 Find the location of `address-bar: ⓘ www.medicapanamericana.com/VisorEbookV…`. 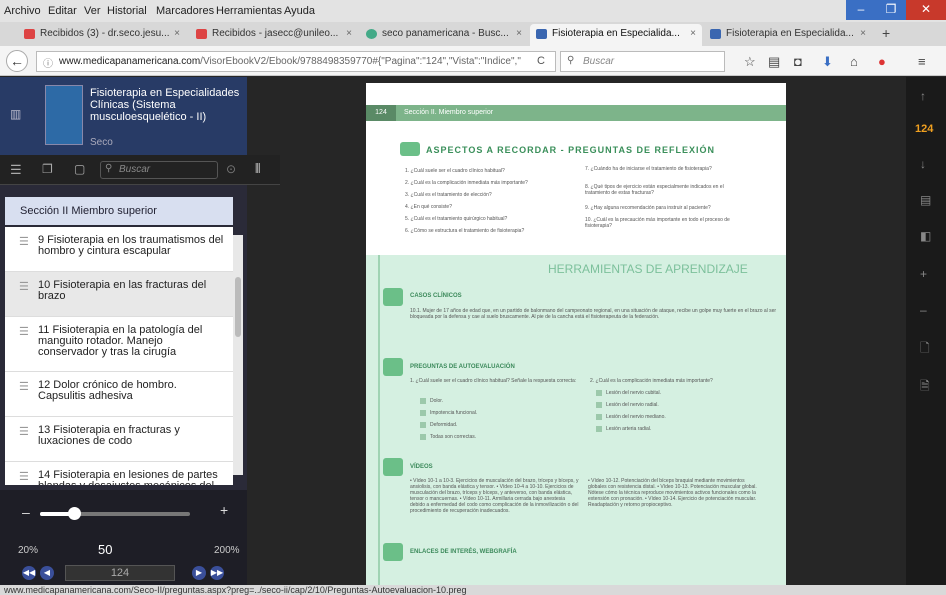

address-bar: ⓘ www.medicapanamericana.com/VisorEbookV… is located at coordinates (296, 61).